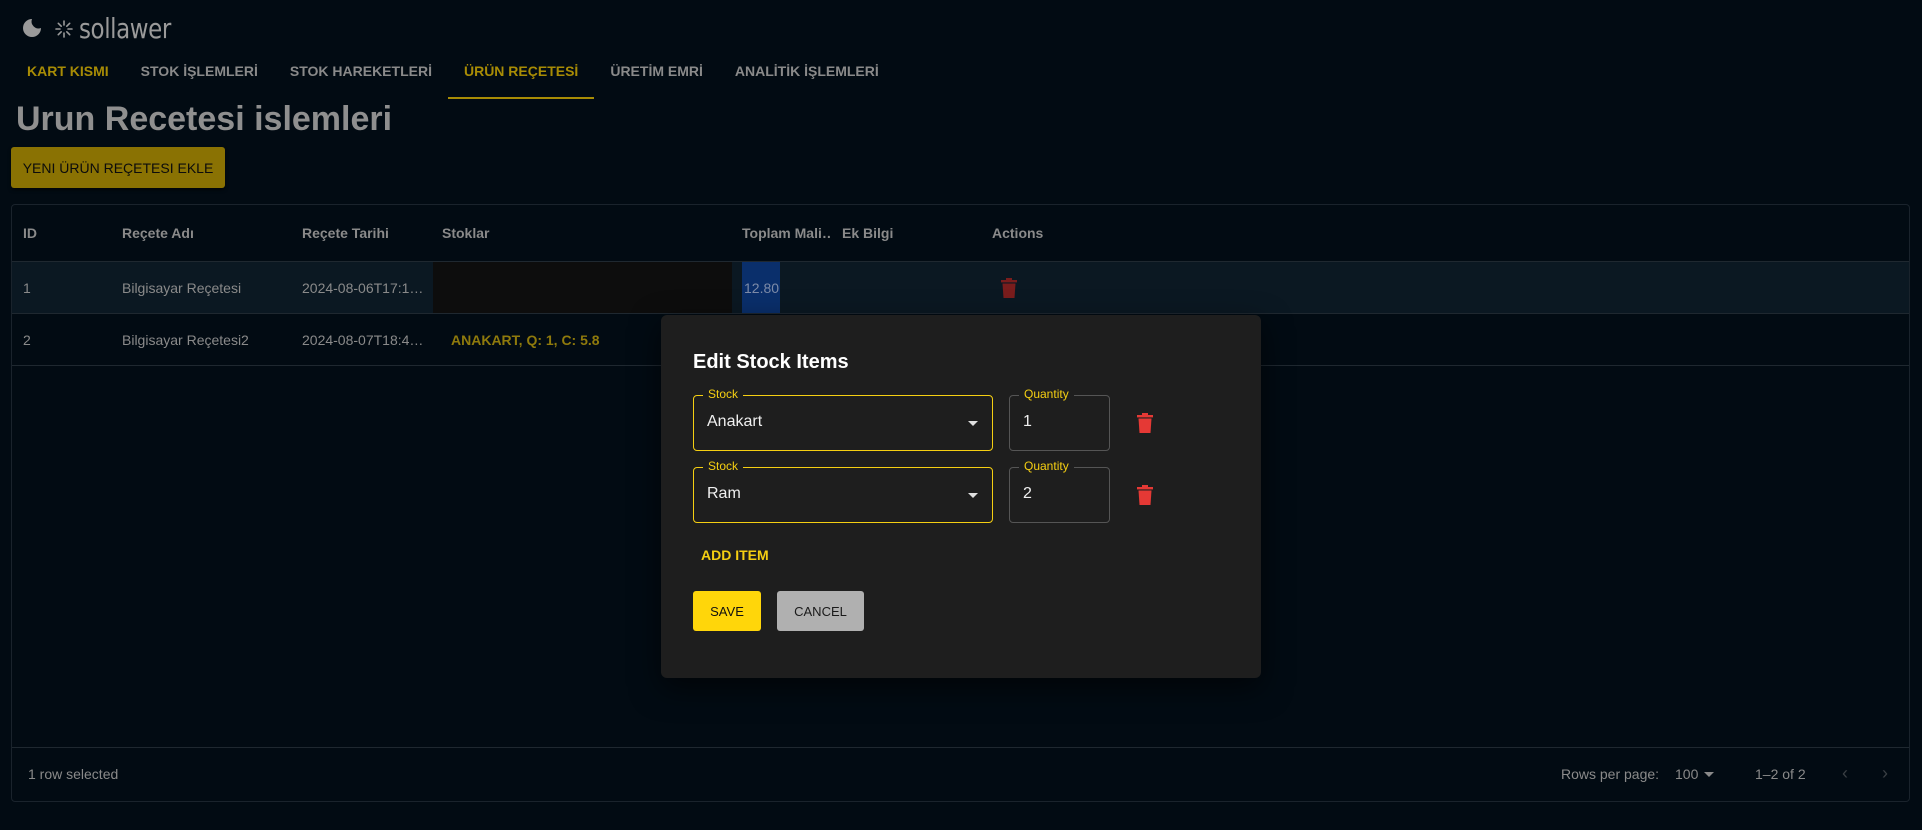 This screenshot has height=830, width=1922. I want to click on tab-urun-recetesi: ÜRÜN REÇETESİ, so click(521, 78).